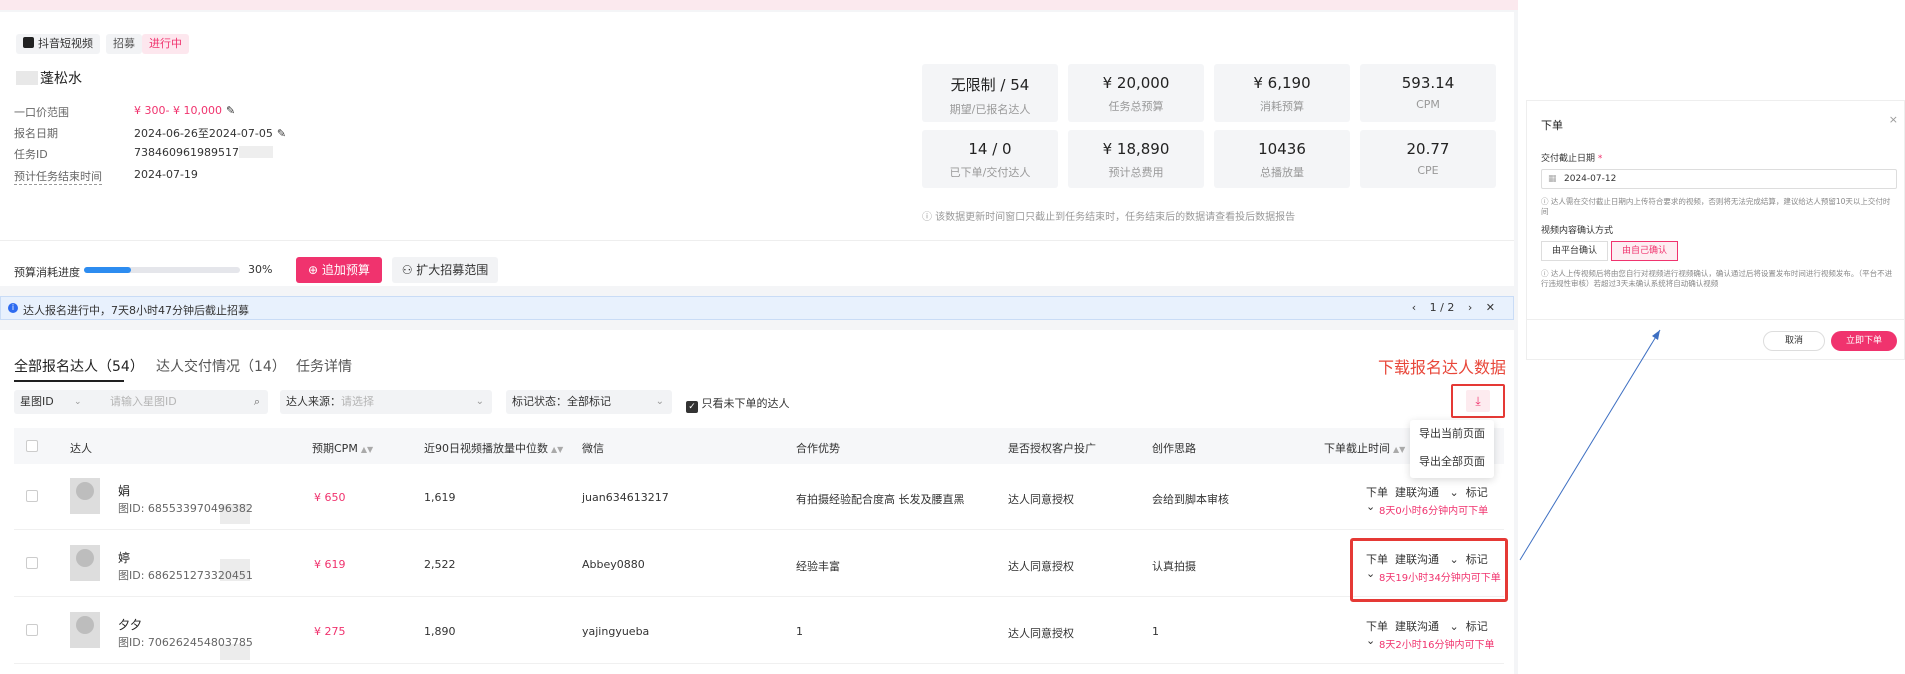 The image size is (1905, 674). I want to click on close-icon: ✕, so click(1490, 307).